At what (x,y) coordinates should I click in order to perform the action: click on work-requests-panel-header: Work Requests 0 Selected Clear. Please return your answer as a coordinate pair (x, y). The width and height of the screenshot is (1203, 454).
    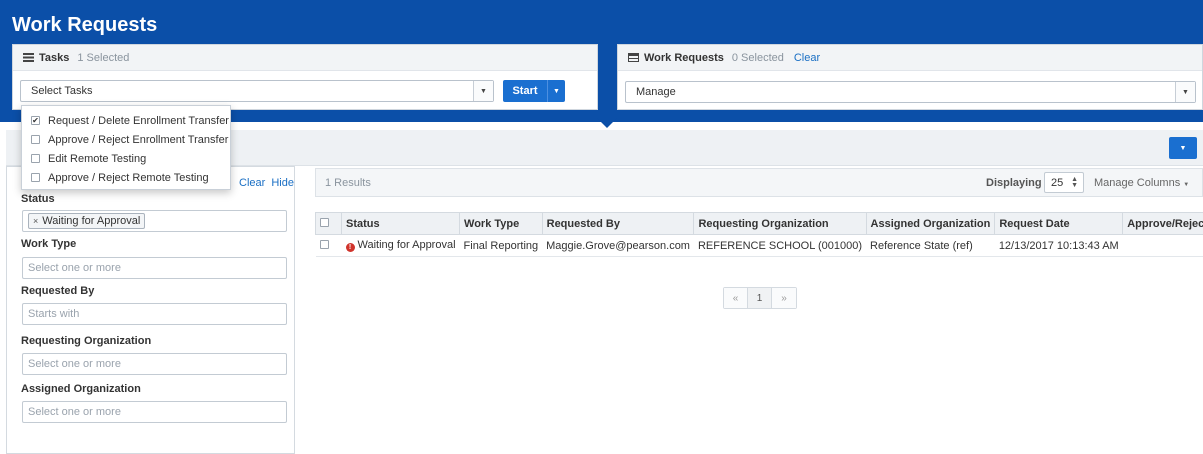
    Looking at the image, I should click on (910, 58).